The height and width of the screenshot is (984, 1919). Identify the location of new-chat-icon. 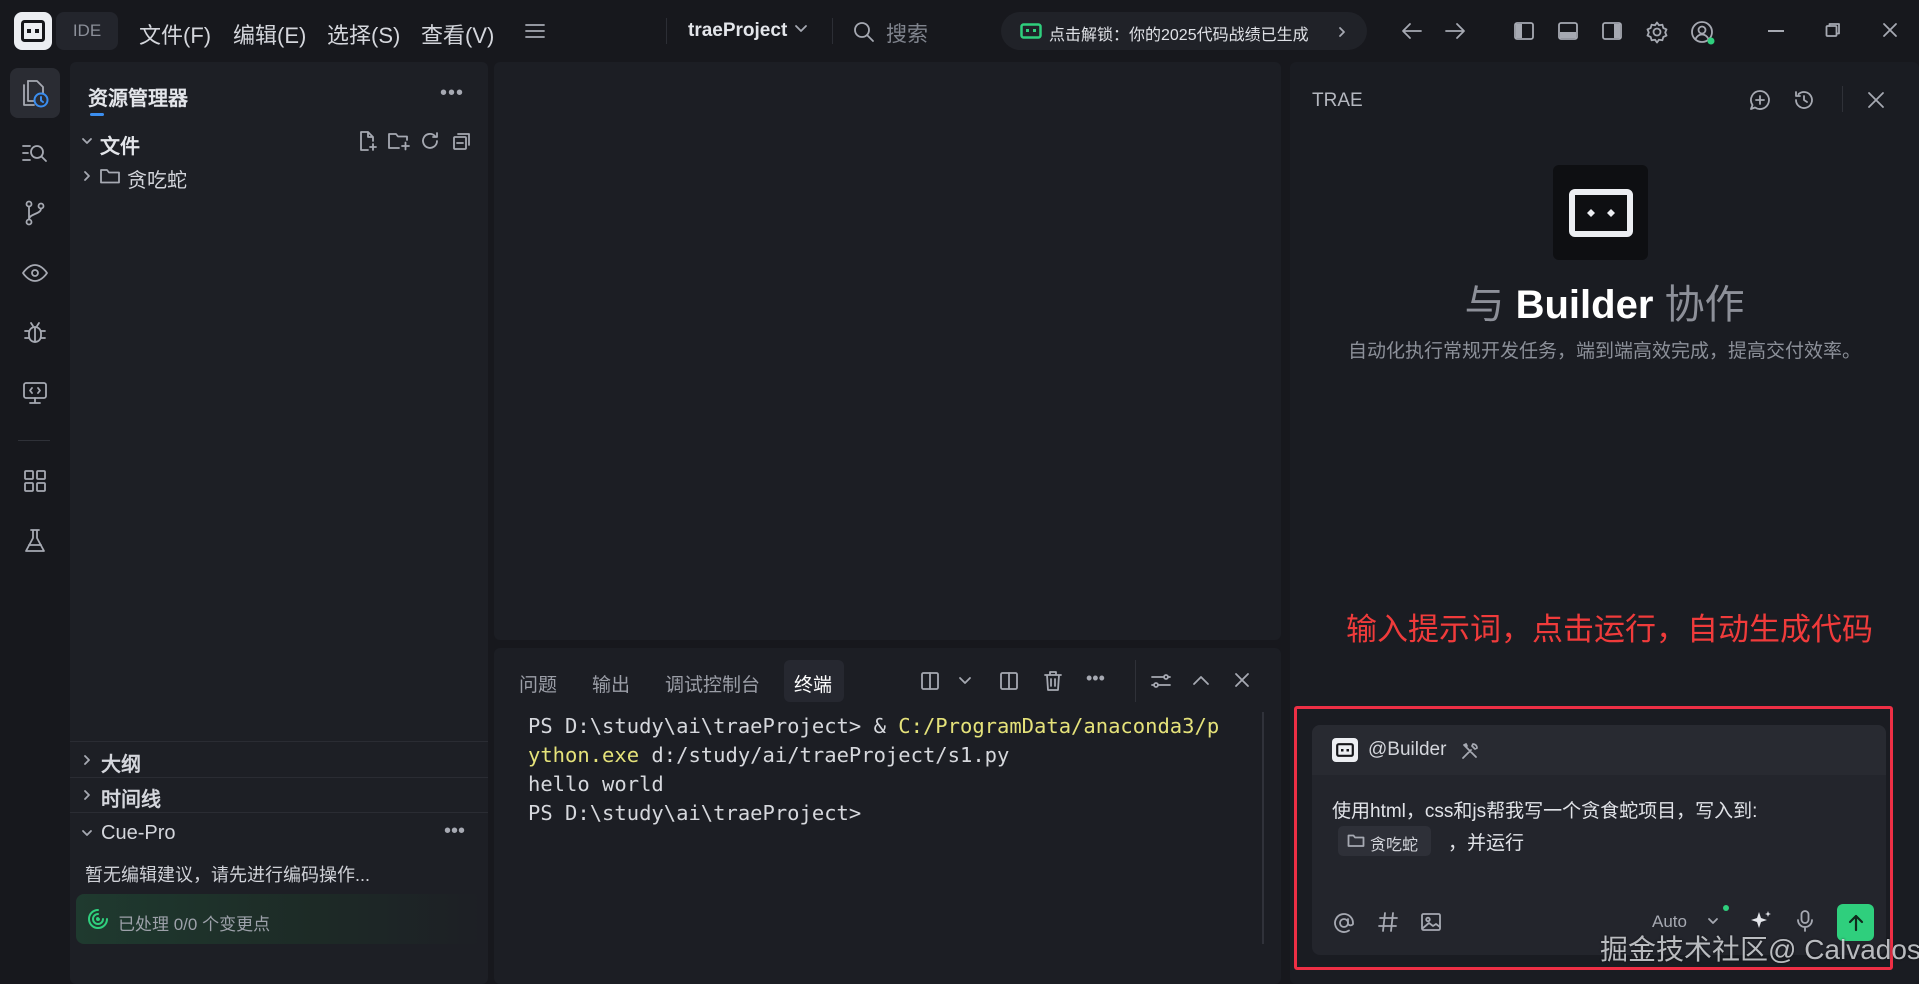
(1760, 100).